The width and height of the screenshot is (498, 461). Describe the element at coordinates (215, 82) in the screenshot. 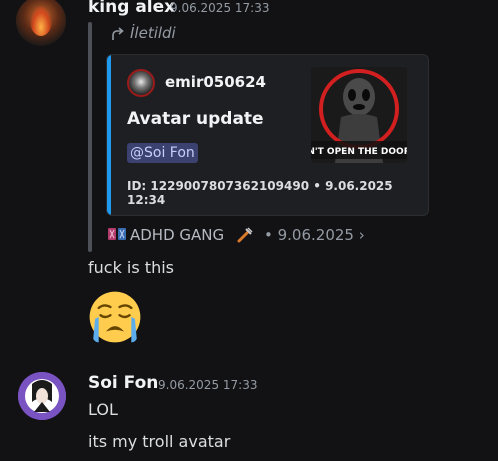

I see `embed-author-name: emir050624` at that location.